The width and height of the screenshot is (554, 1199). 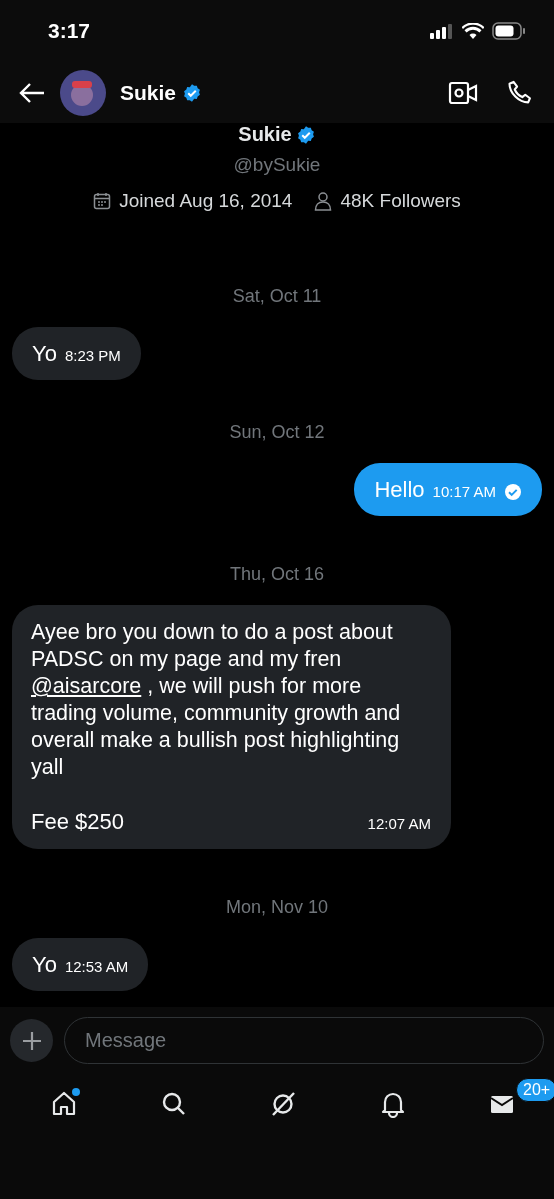 I want to click on add-button, so click(x=31, y=1040).